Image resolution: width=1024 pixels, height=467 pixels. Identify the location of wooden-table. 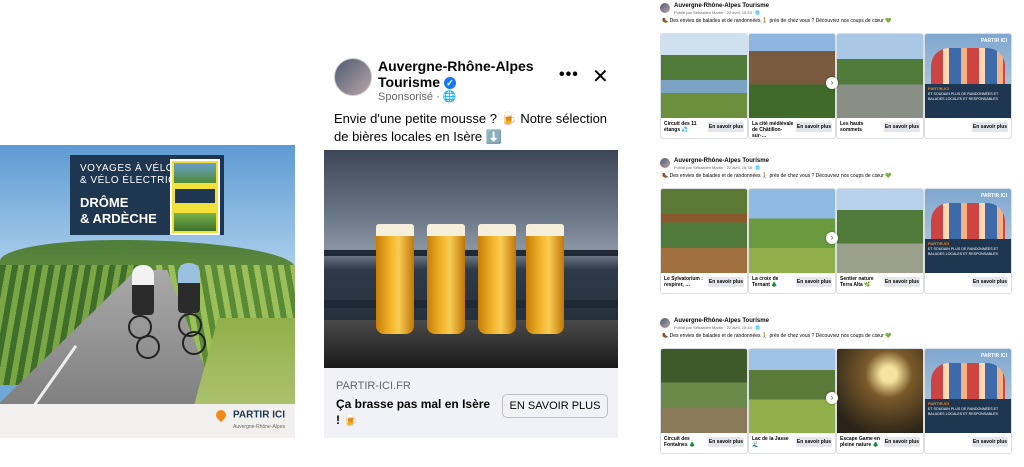
(471, 344).